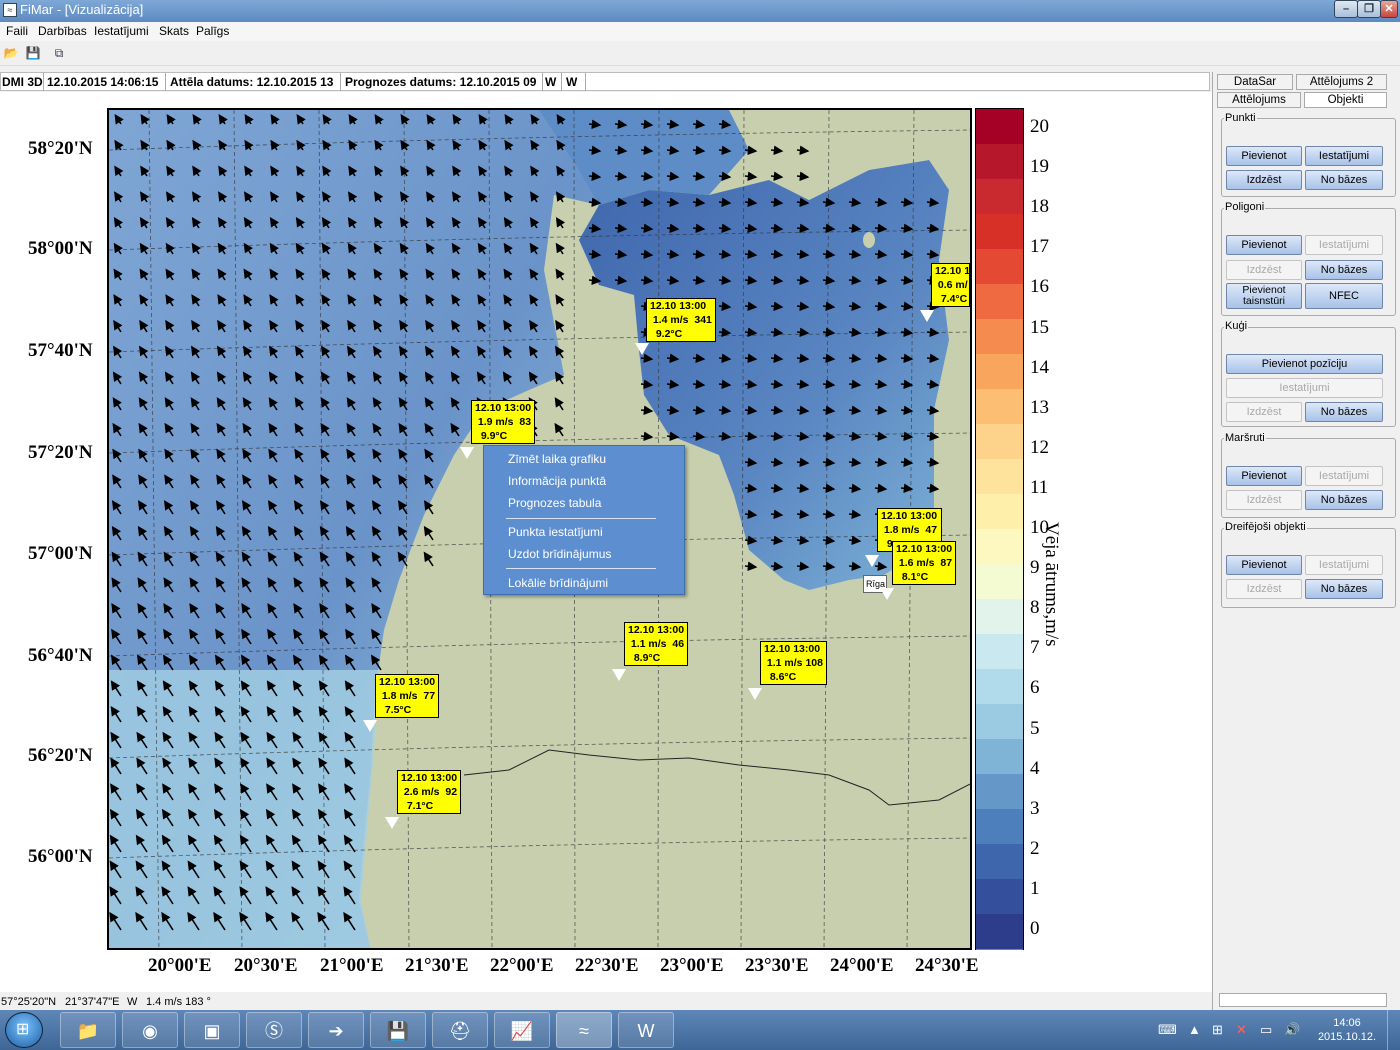 This screenshot has width=1400, height=1050. What do you see at coordinates (1264, 476) in the screenshot?
I see `marsruti-add-button: Pievienot` at bounding box center [1264, 476].